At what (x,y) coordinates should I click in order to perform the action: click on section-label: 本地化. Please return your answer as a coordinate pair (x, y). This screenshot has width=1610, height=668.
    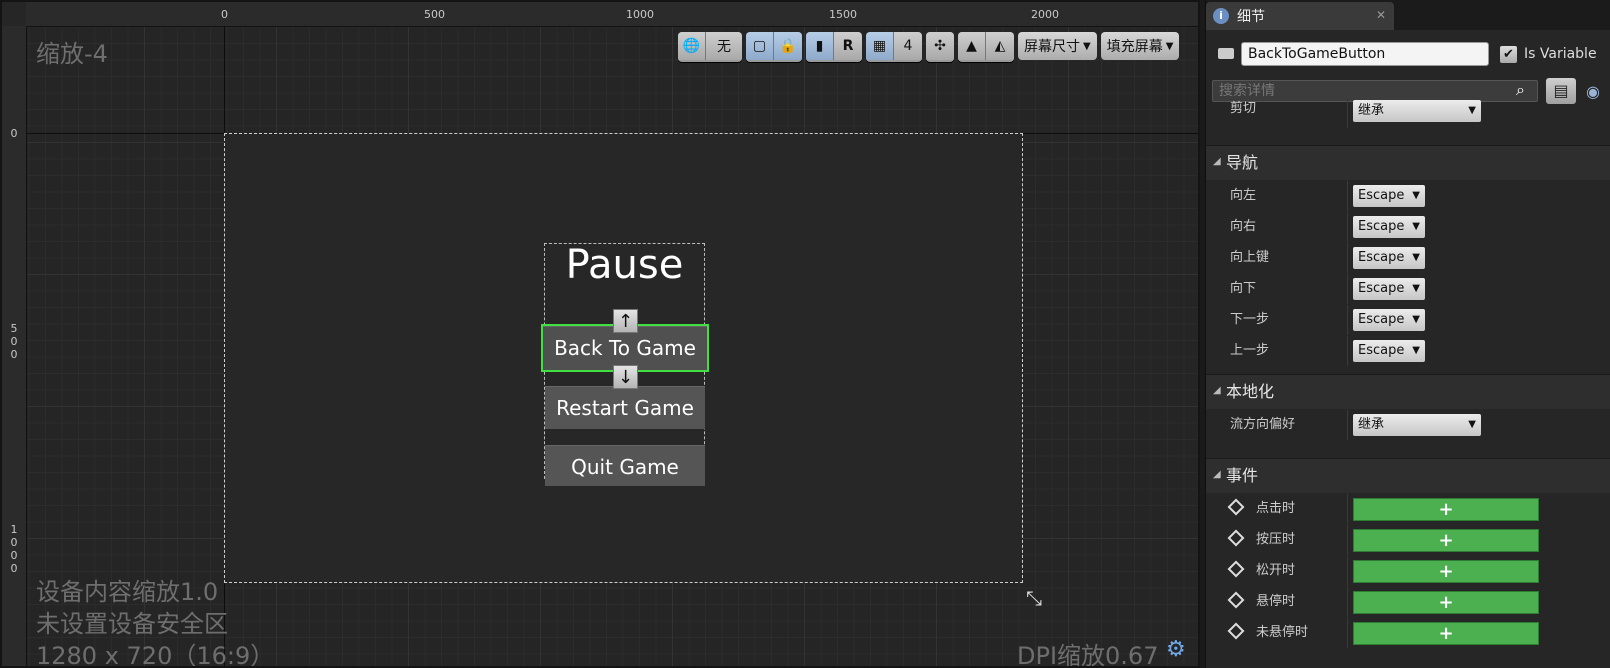
    Looking at the image, I should click on (1250, 391).